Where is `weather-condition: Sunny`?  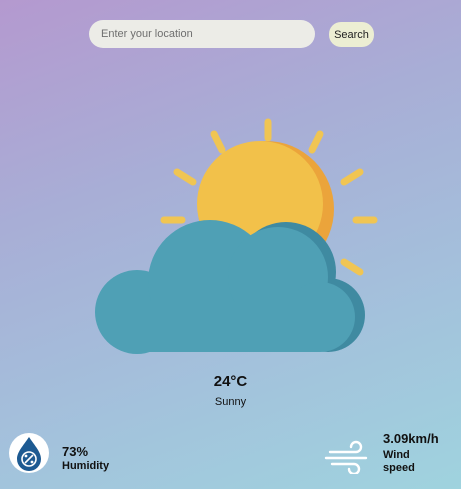
weather-condition: Sunny is located at coordinates (230, 402).